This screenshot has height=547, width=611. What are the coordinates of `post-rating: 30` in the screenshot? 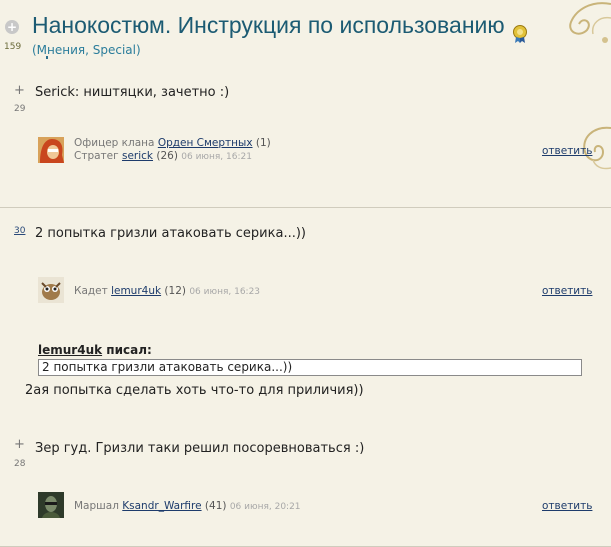 It's located at (19, 231).